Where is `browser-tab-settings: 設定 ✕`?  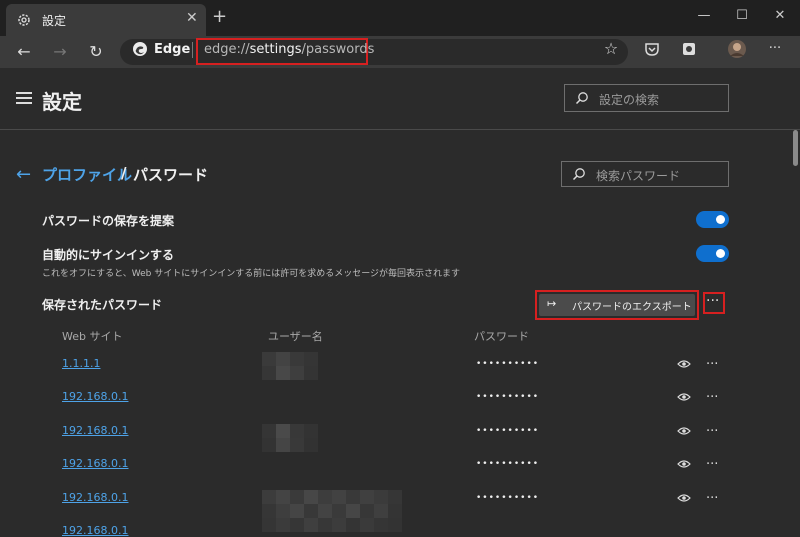
browser-tab-settings: 設定 ✕ is located at coordinates (106, 20).